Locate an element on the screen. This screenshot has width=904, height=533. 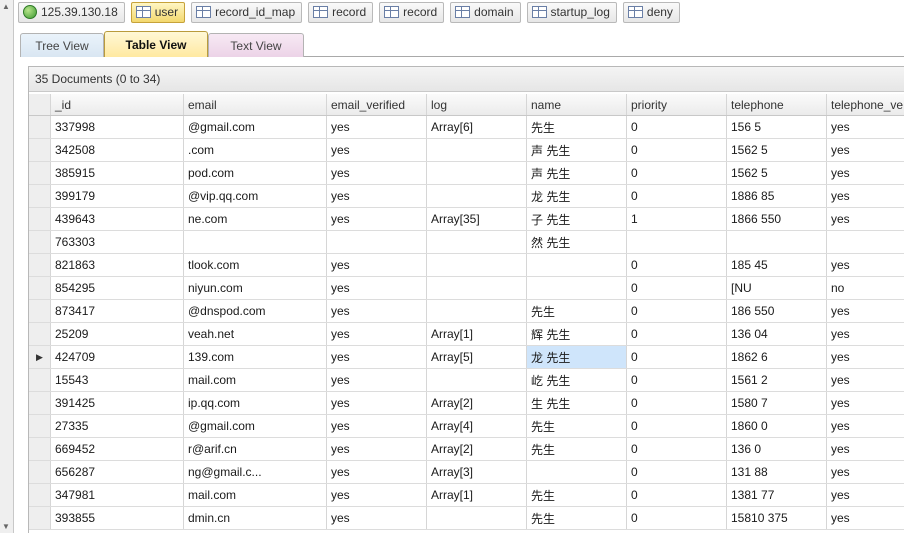
telephone-cell: 1562 5 is located at coordinates (777, 150).